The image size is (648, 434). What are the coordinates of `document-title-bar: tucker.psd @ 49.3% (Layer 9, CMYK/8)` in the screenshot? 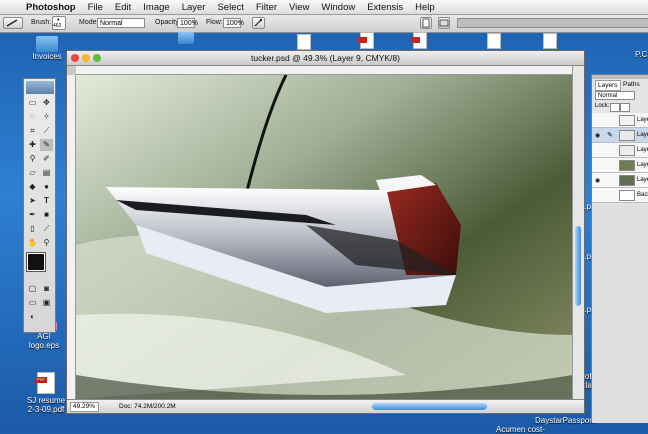 It's located at (325, 58).